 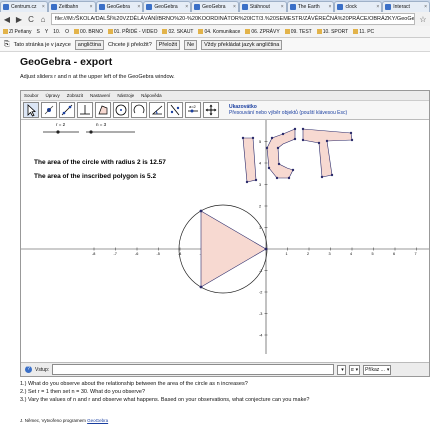 What do you see at coordinates (175, 110) in the screenshot?
I see `reflect-tool-icon` at bounding box center [175, 110].